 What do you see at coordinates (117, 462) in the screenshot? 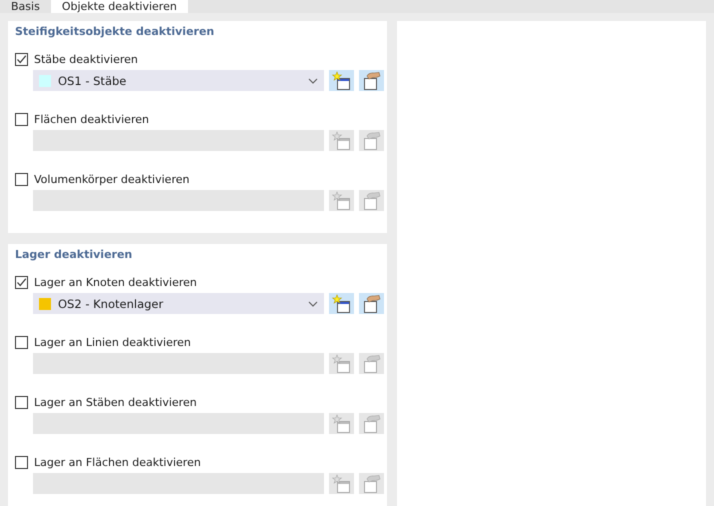
I see `checkbox-label: Lager an Flächen deaktivieren` at bounding box center [117, 462].